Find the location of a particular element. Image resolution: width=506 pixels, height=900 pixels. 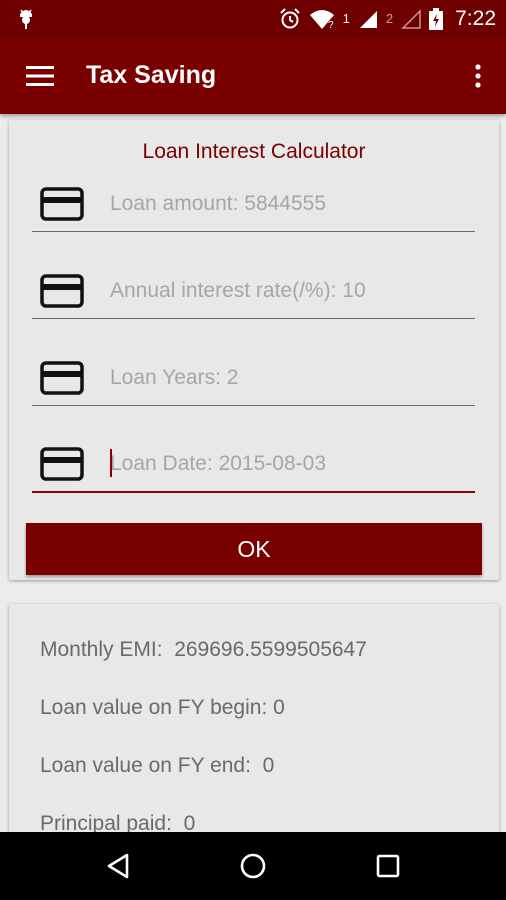

monthly-emi-text: Monthly EMI: 269696.5599505647 is located at coordinates (203, 649).